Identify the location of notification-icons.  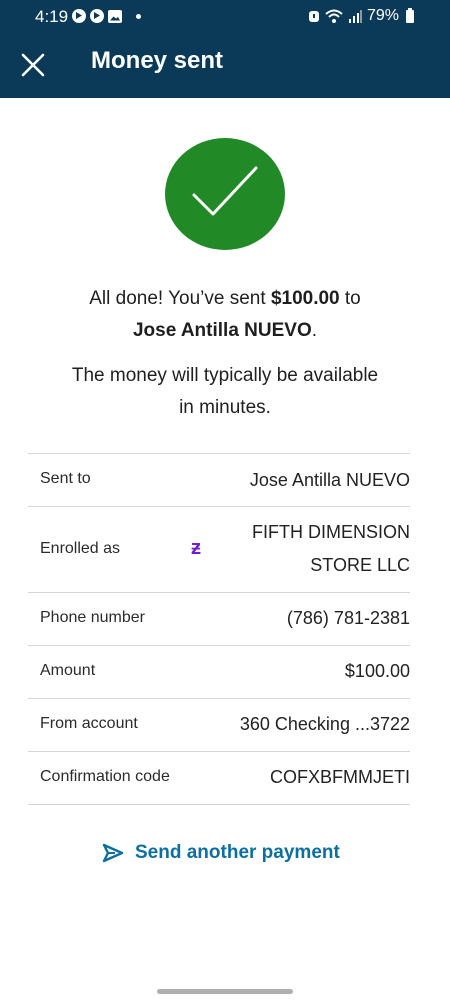
(106, 16).